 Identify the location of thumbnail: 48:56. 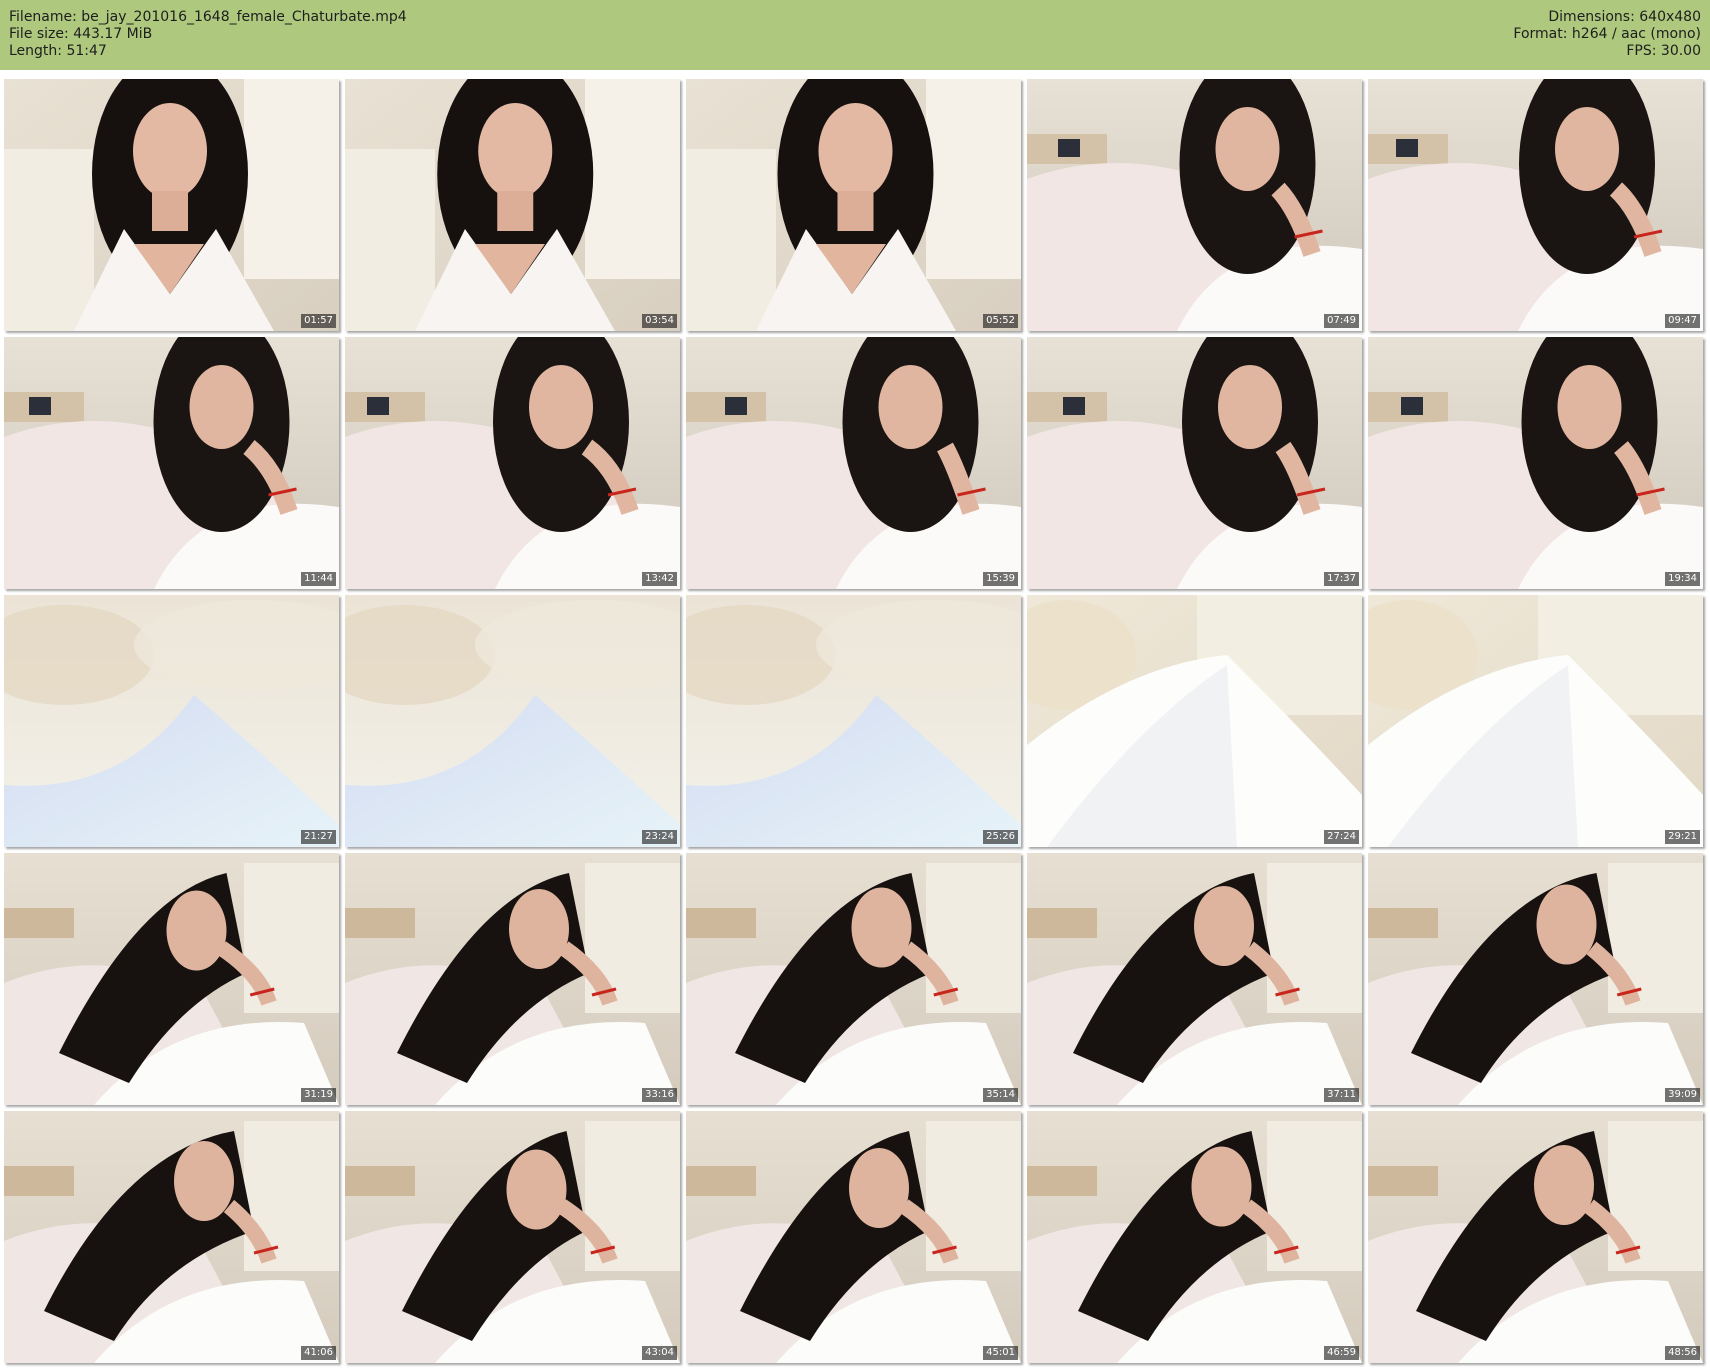
(1535, 1237).